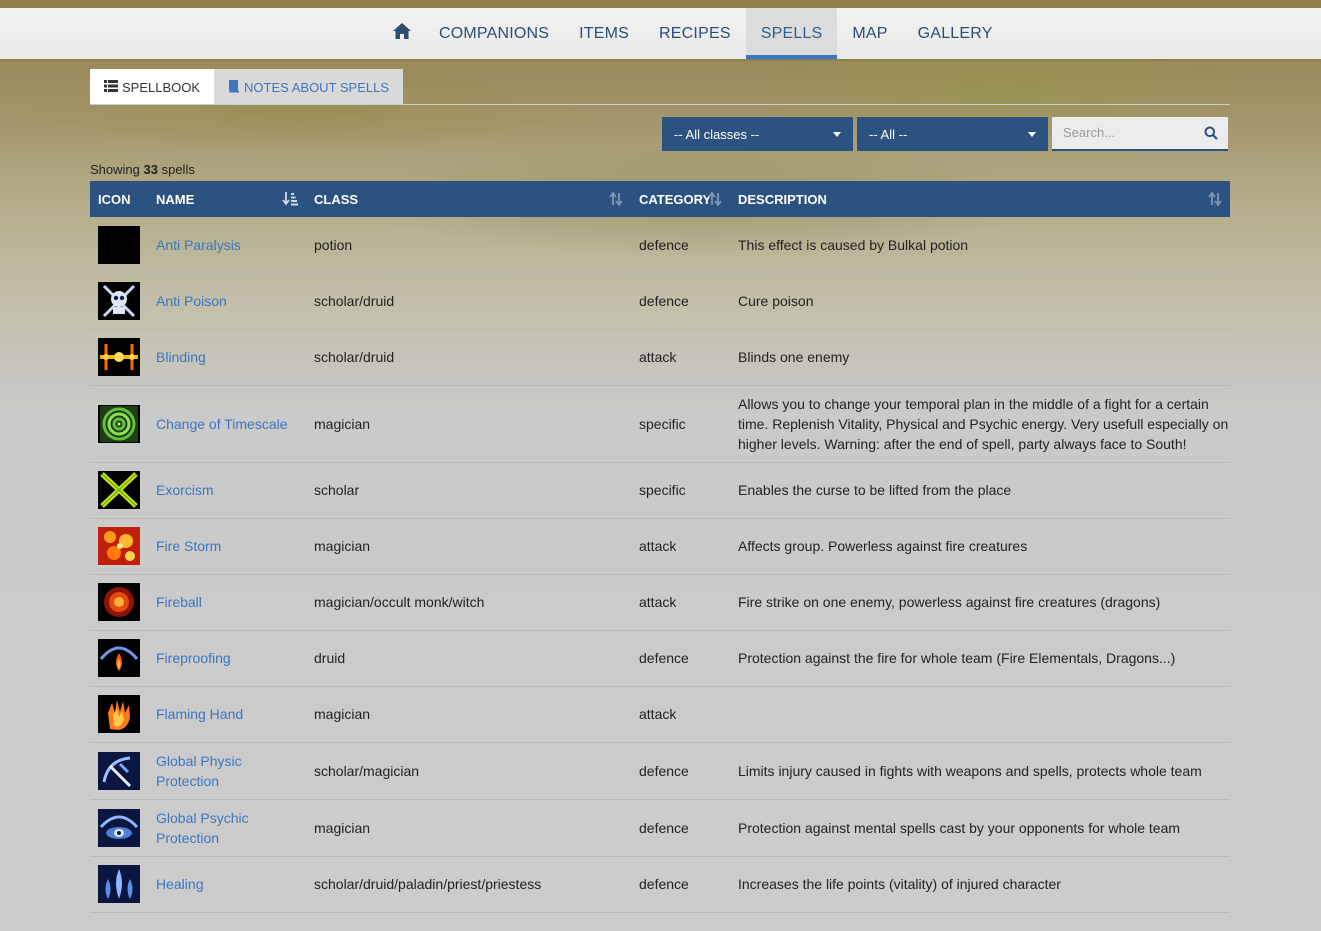 This screenshot has height=931, width=1321. I want to click on name-cell: Anti Paralysis, so click(227, 245).